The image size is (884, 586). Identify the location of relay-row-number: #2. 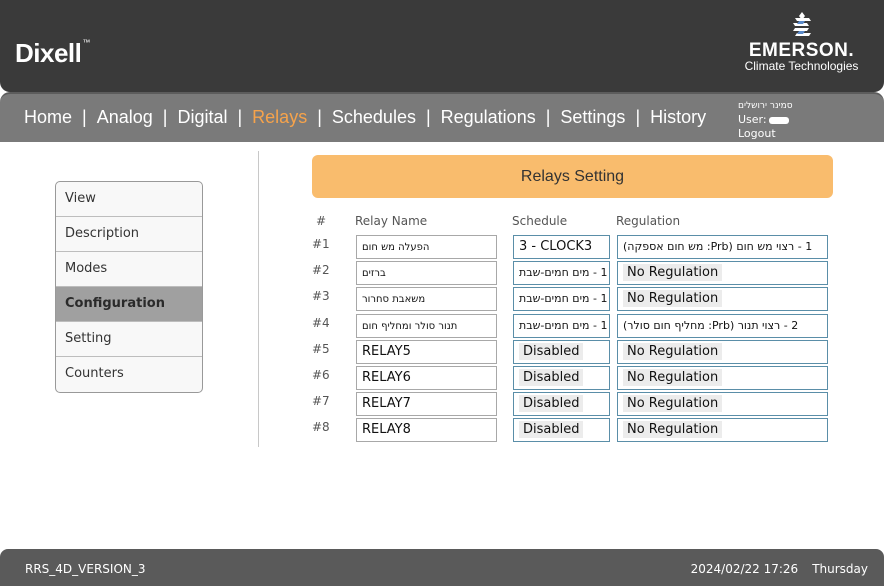
(321, 270).